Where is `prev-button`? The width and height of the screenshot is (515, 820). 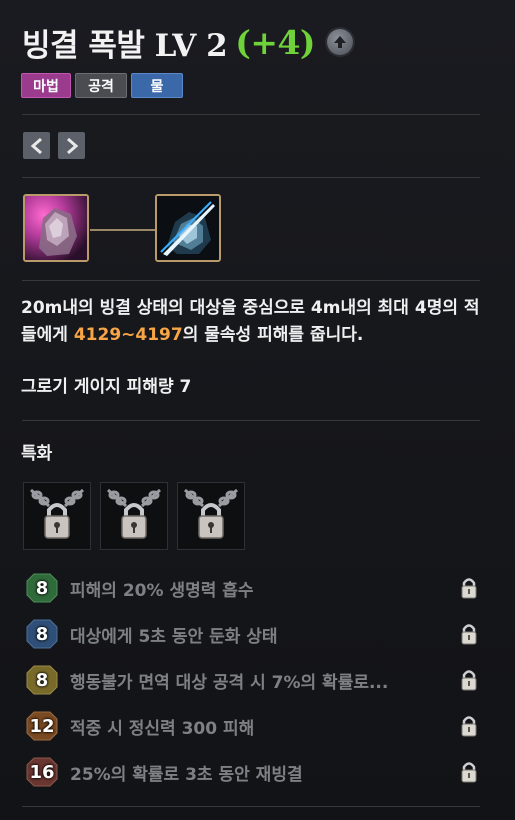
prev-button is located at coordinates (36, 145).